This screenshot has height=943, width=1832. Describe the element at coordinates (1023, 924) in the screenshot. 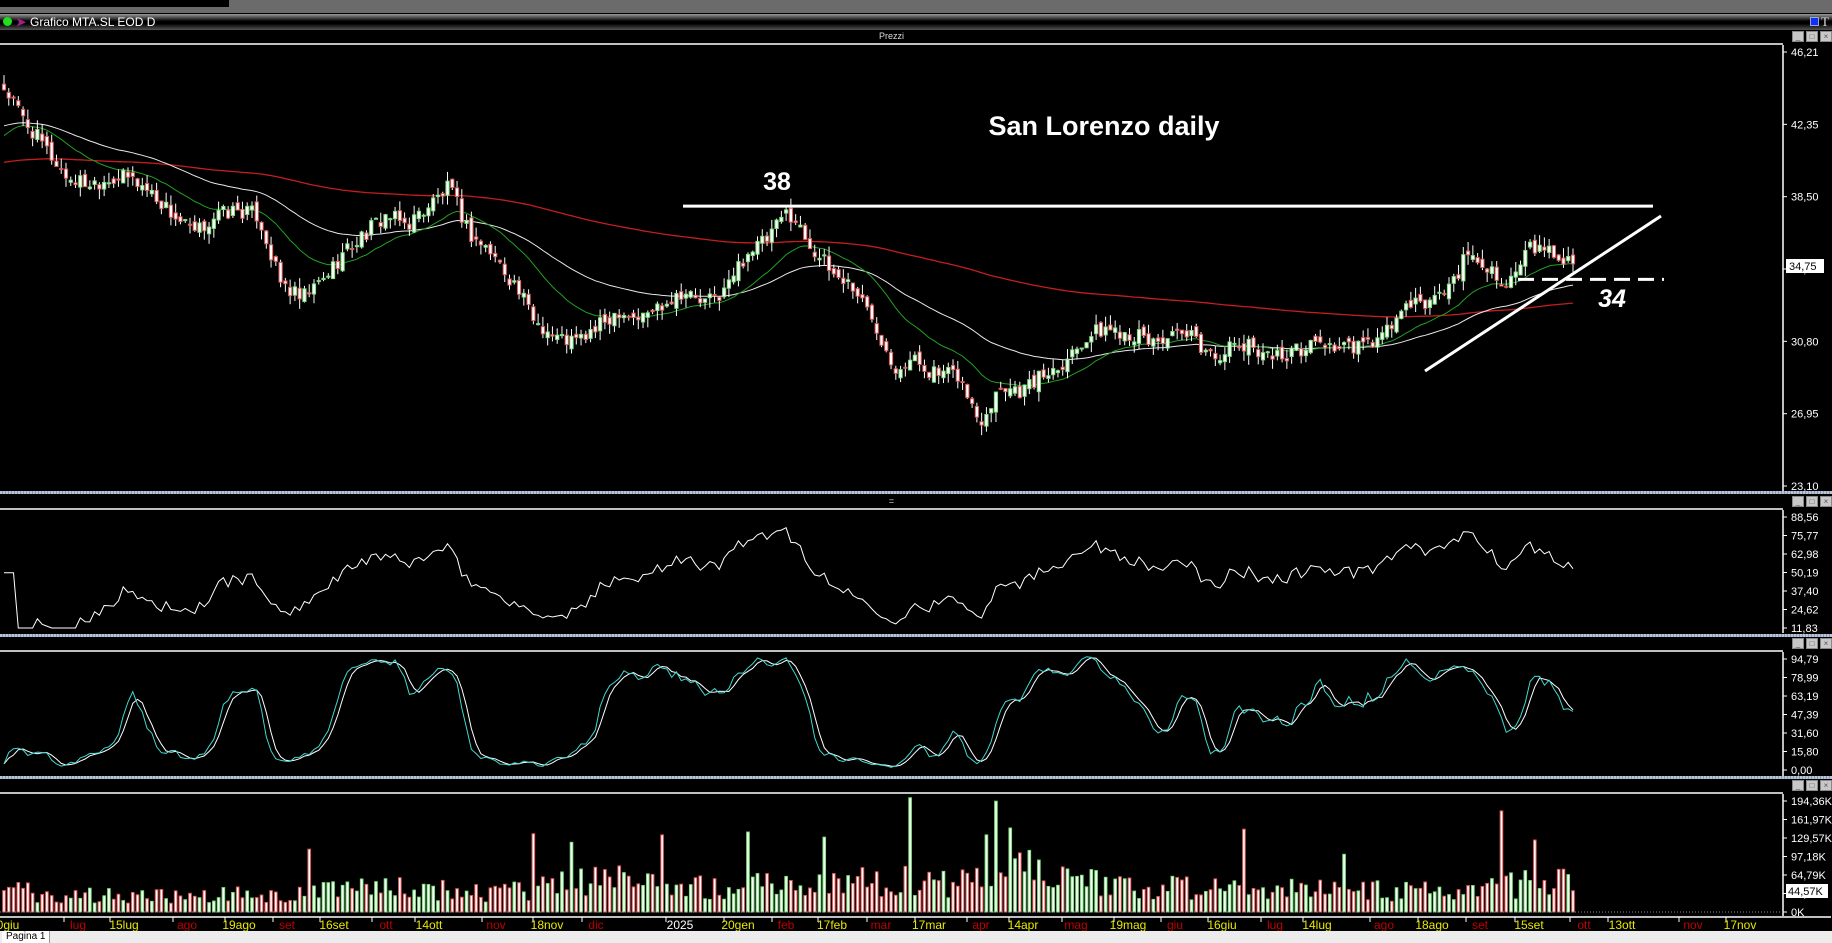

I see `time-axis-label: 14apr` at that location.